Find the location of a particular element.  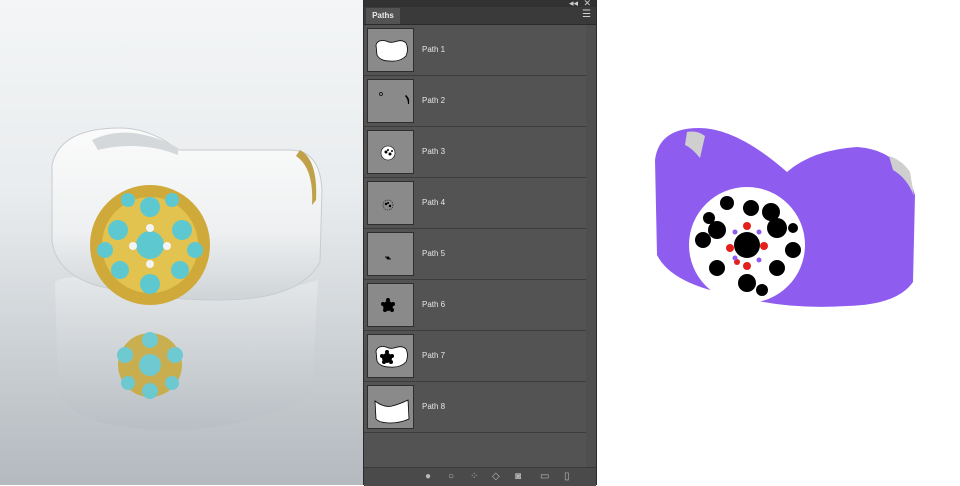

path-row-2: Path 2 is located at coordinates (475, 101).